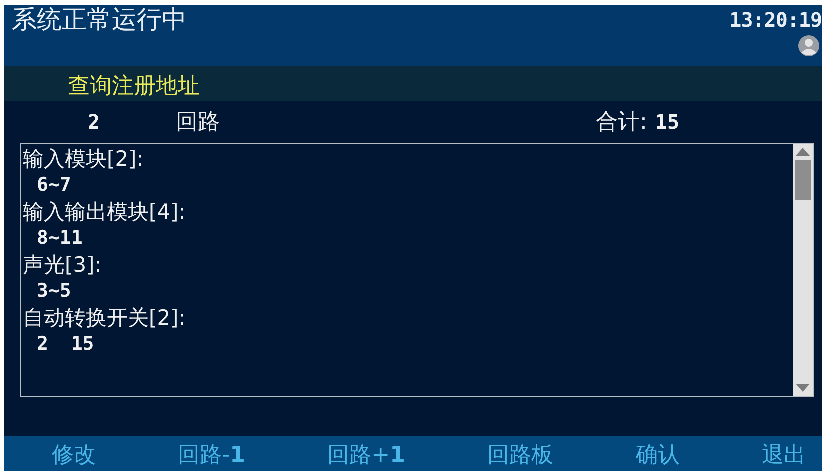  What do you see at coordinates (658, 456) in the screenshot?
I see `softkey-button: 确认` at bounding box center [658, 456].